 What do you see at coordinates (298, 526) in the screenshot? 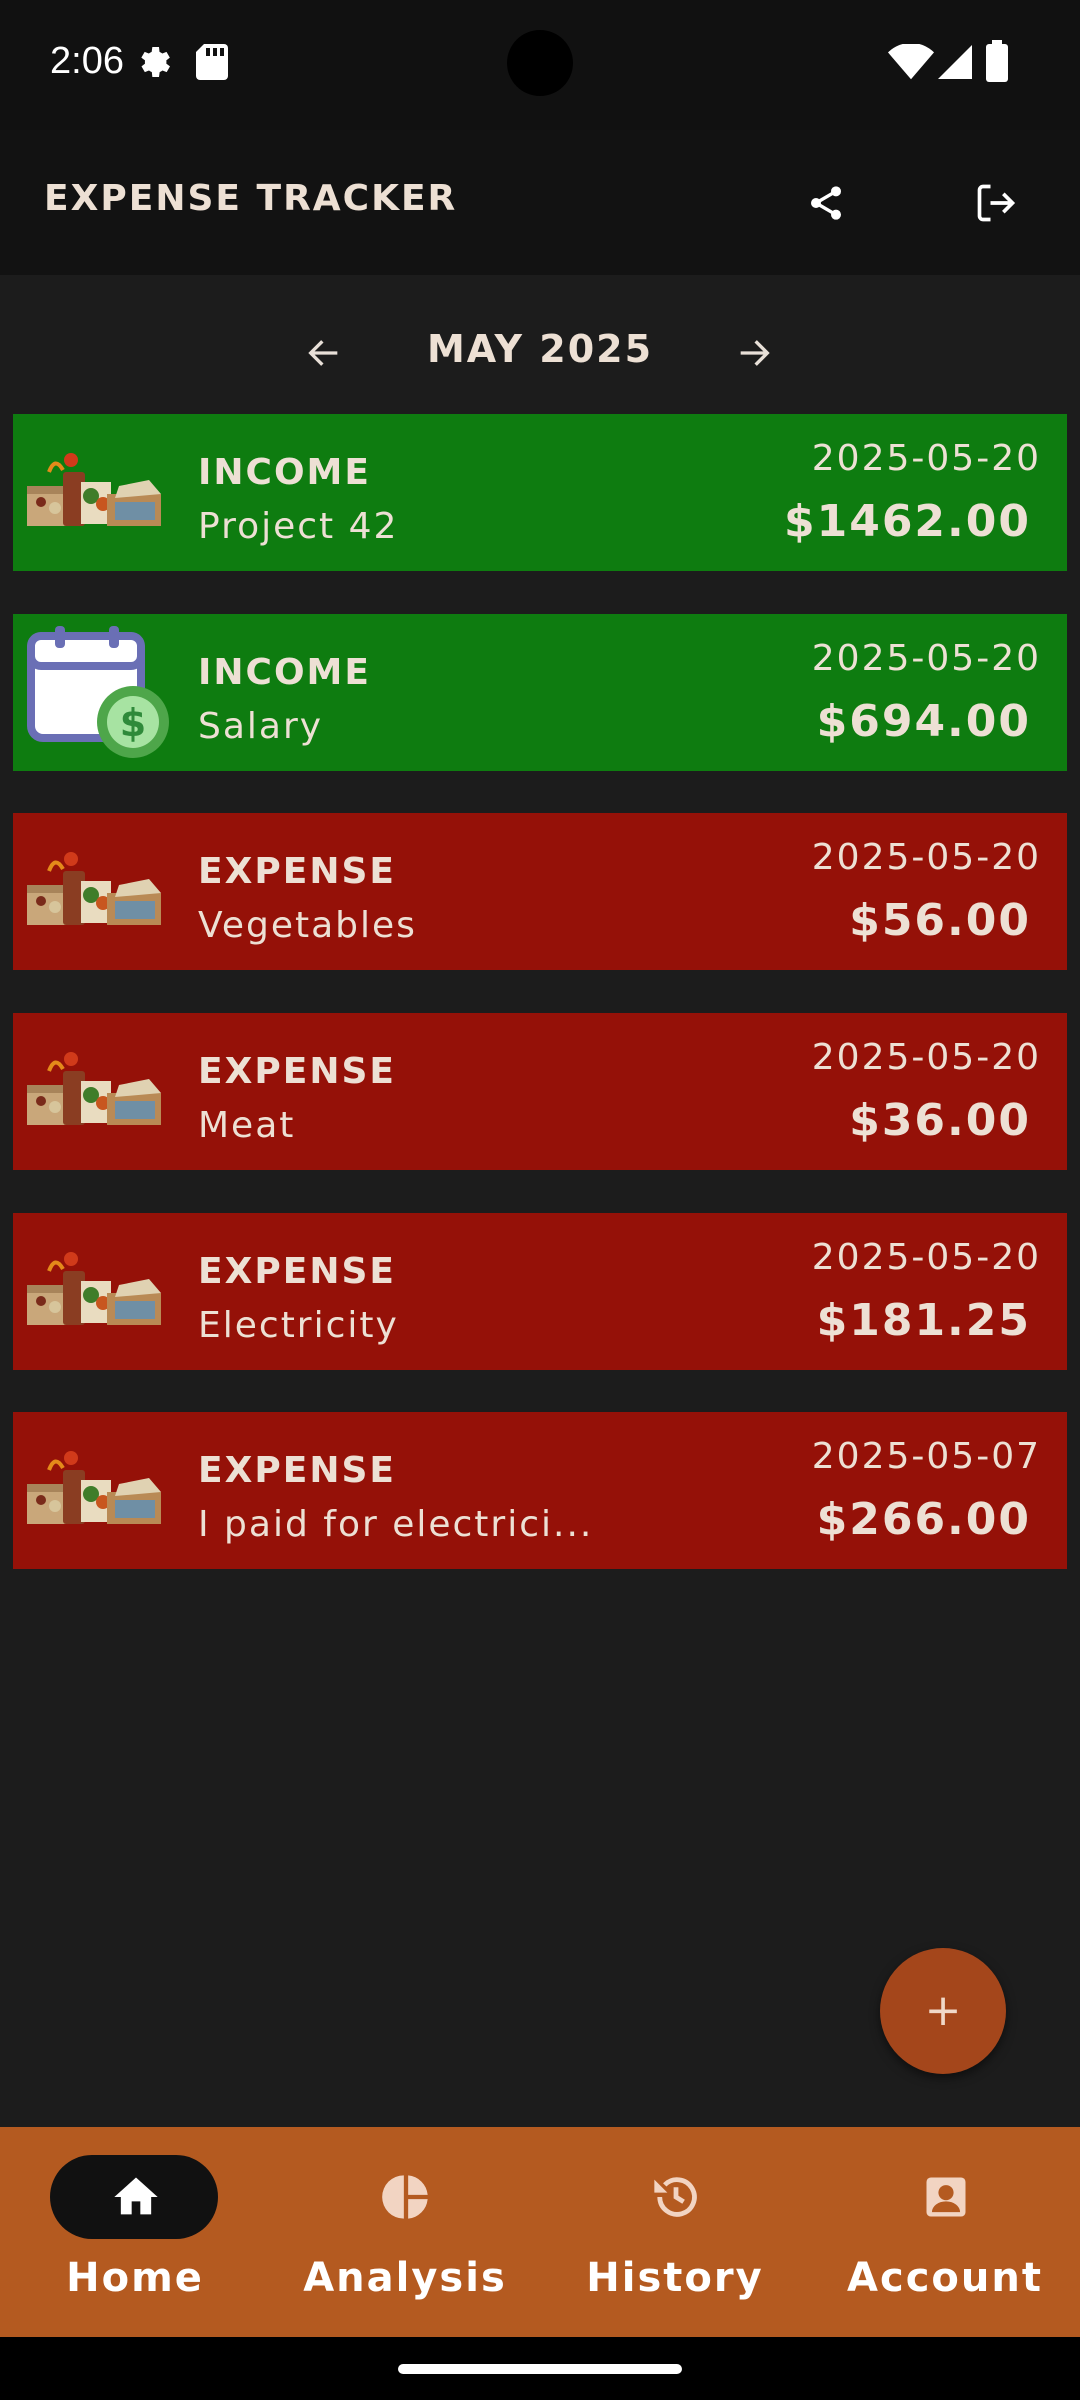
I see `transaction-description: Project 42` at bounding box center [298, 526].